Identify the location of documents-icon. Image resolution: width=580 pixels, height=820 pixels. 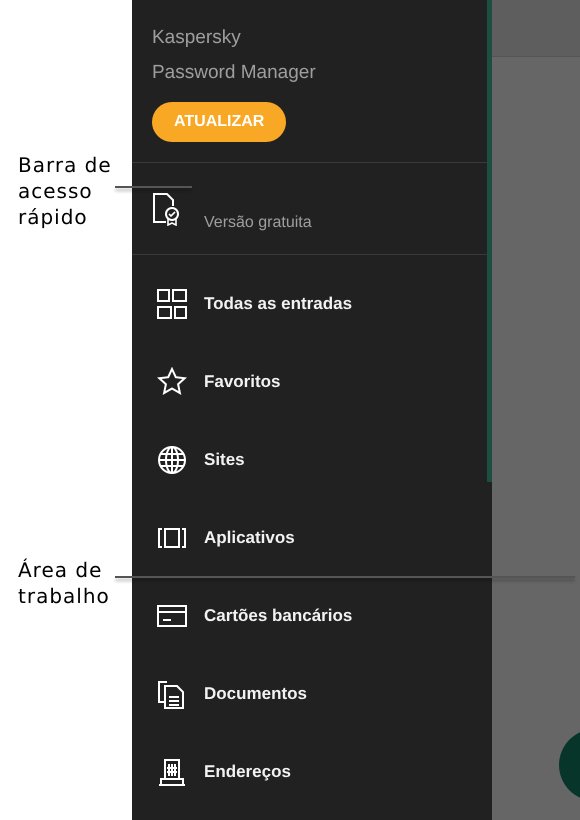
(172, 694).